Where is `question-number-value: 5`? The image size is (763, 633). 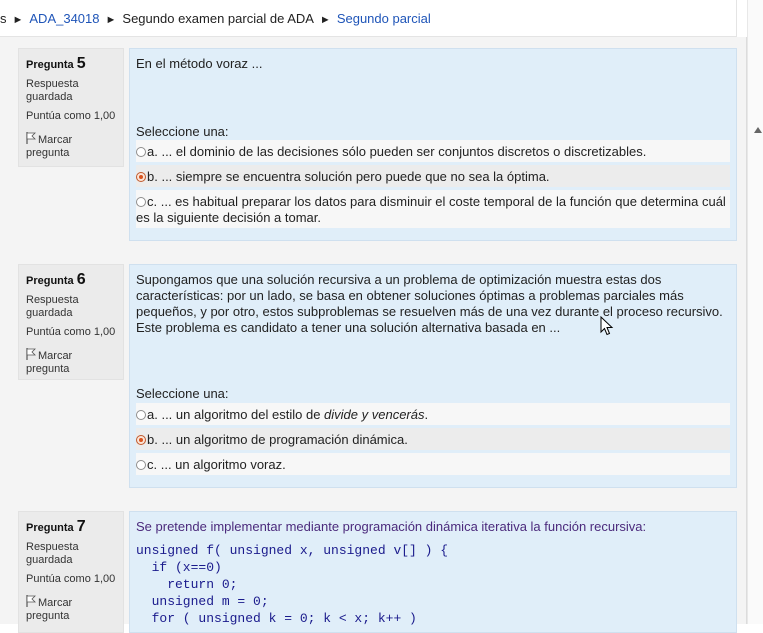
question-number-value: 5 is located at coordinates (81, 63).